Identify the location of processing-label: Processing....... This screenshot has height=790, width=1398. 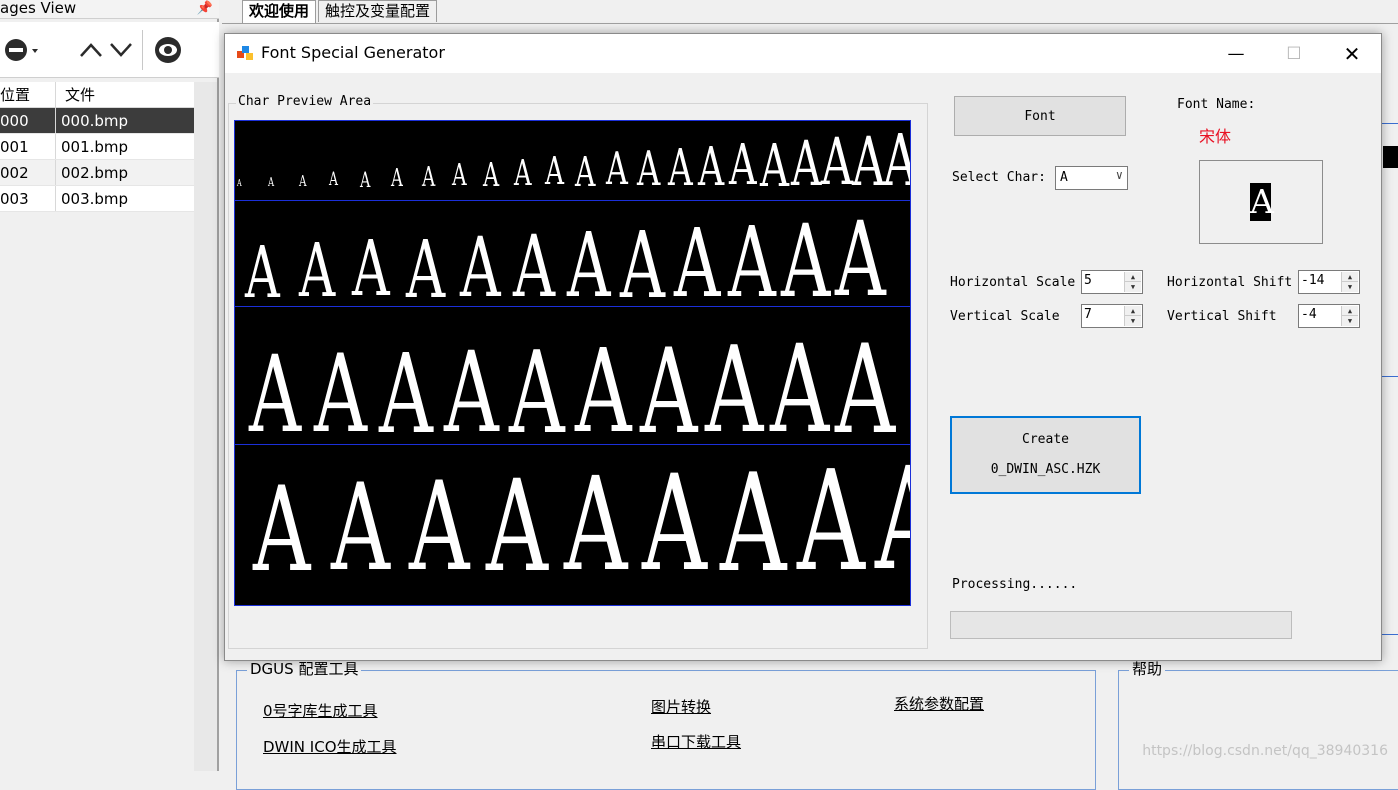
(1015, 584).